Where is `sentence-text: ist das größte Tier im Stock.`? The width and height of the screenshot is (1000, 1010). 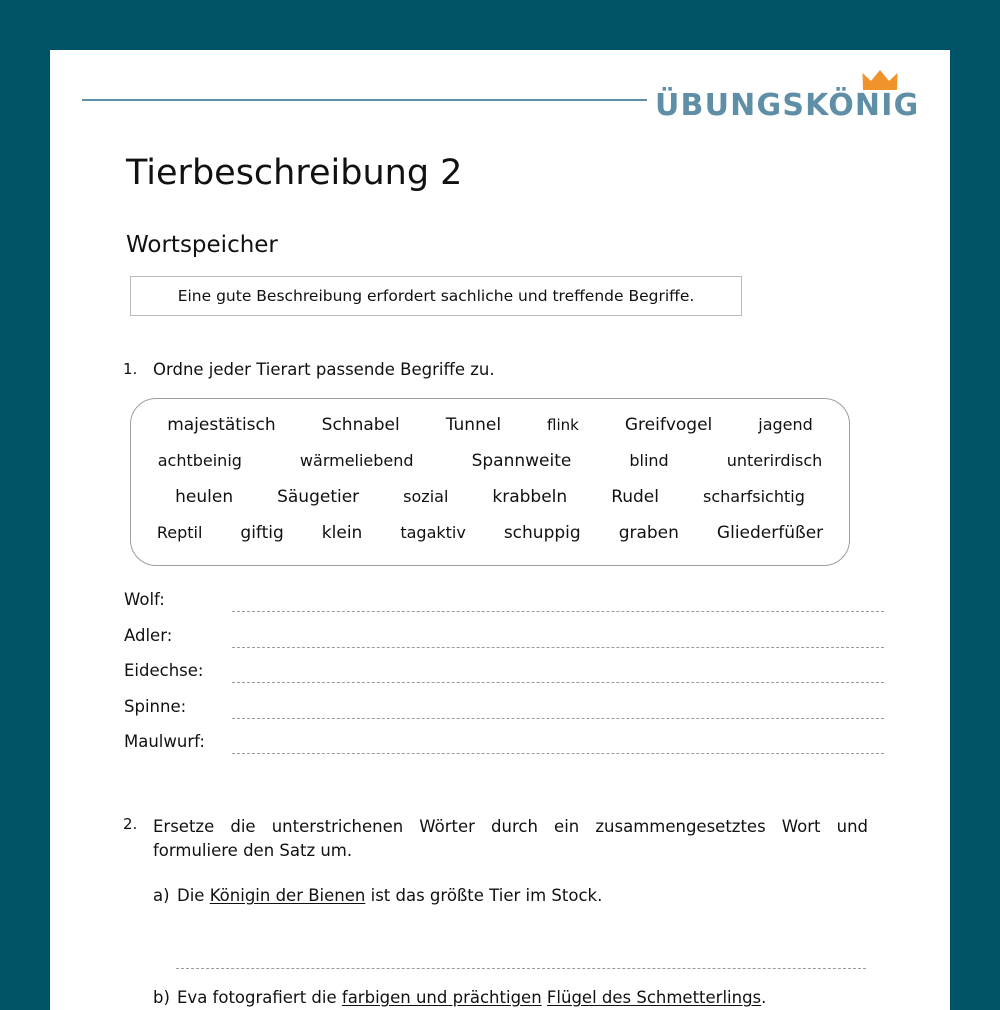
sentence-text: ist das größte Tier im Stock. is located at coordinates (484, 895).